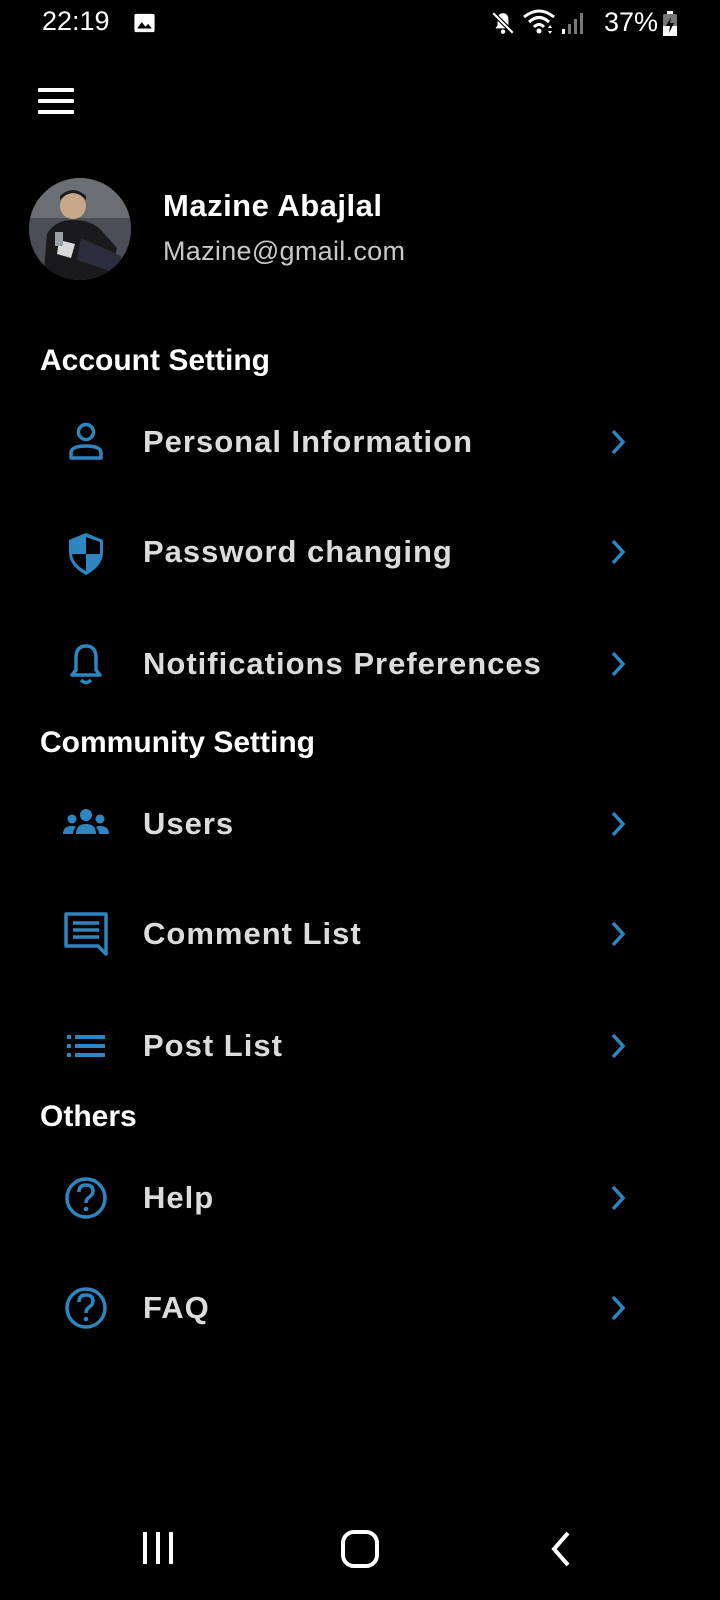  Describe the element at coordinates (86, 934) in the screenshot. I see `comment-icon` at that location.